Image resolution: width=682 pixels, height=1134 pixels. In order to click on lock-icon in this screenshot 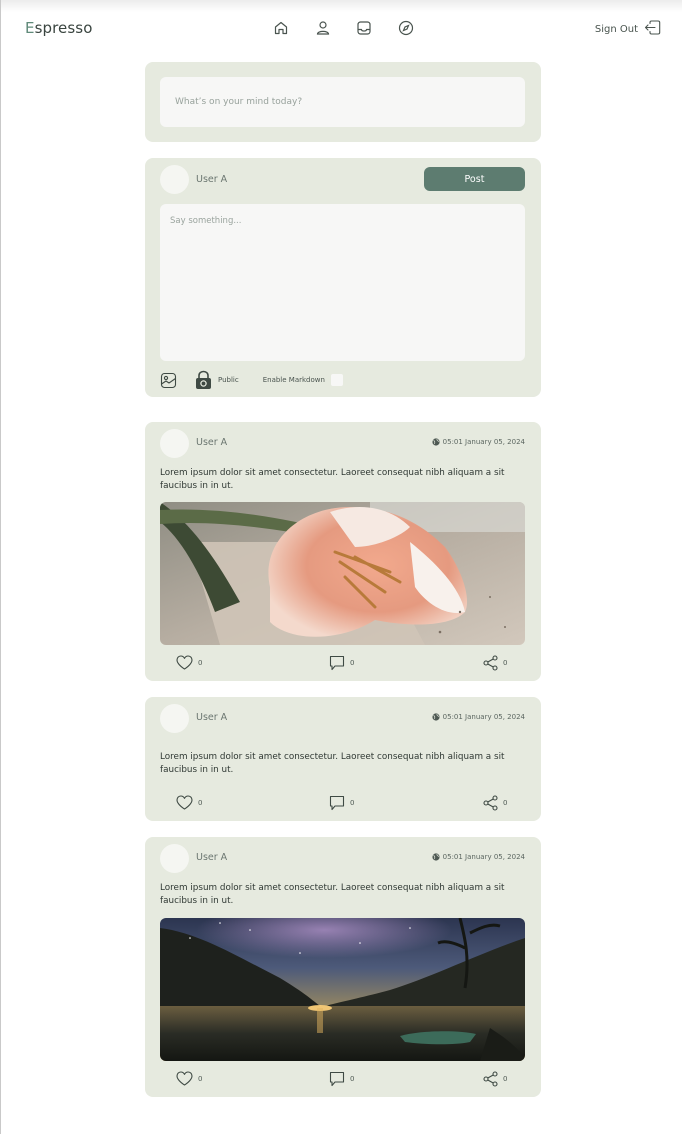, I will do `click(203, 380)`.